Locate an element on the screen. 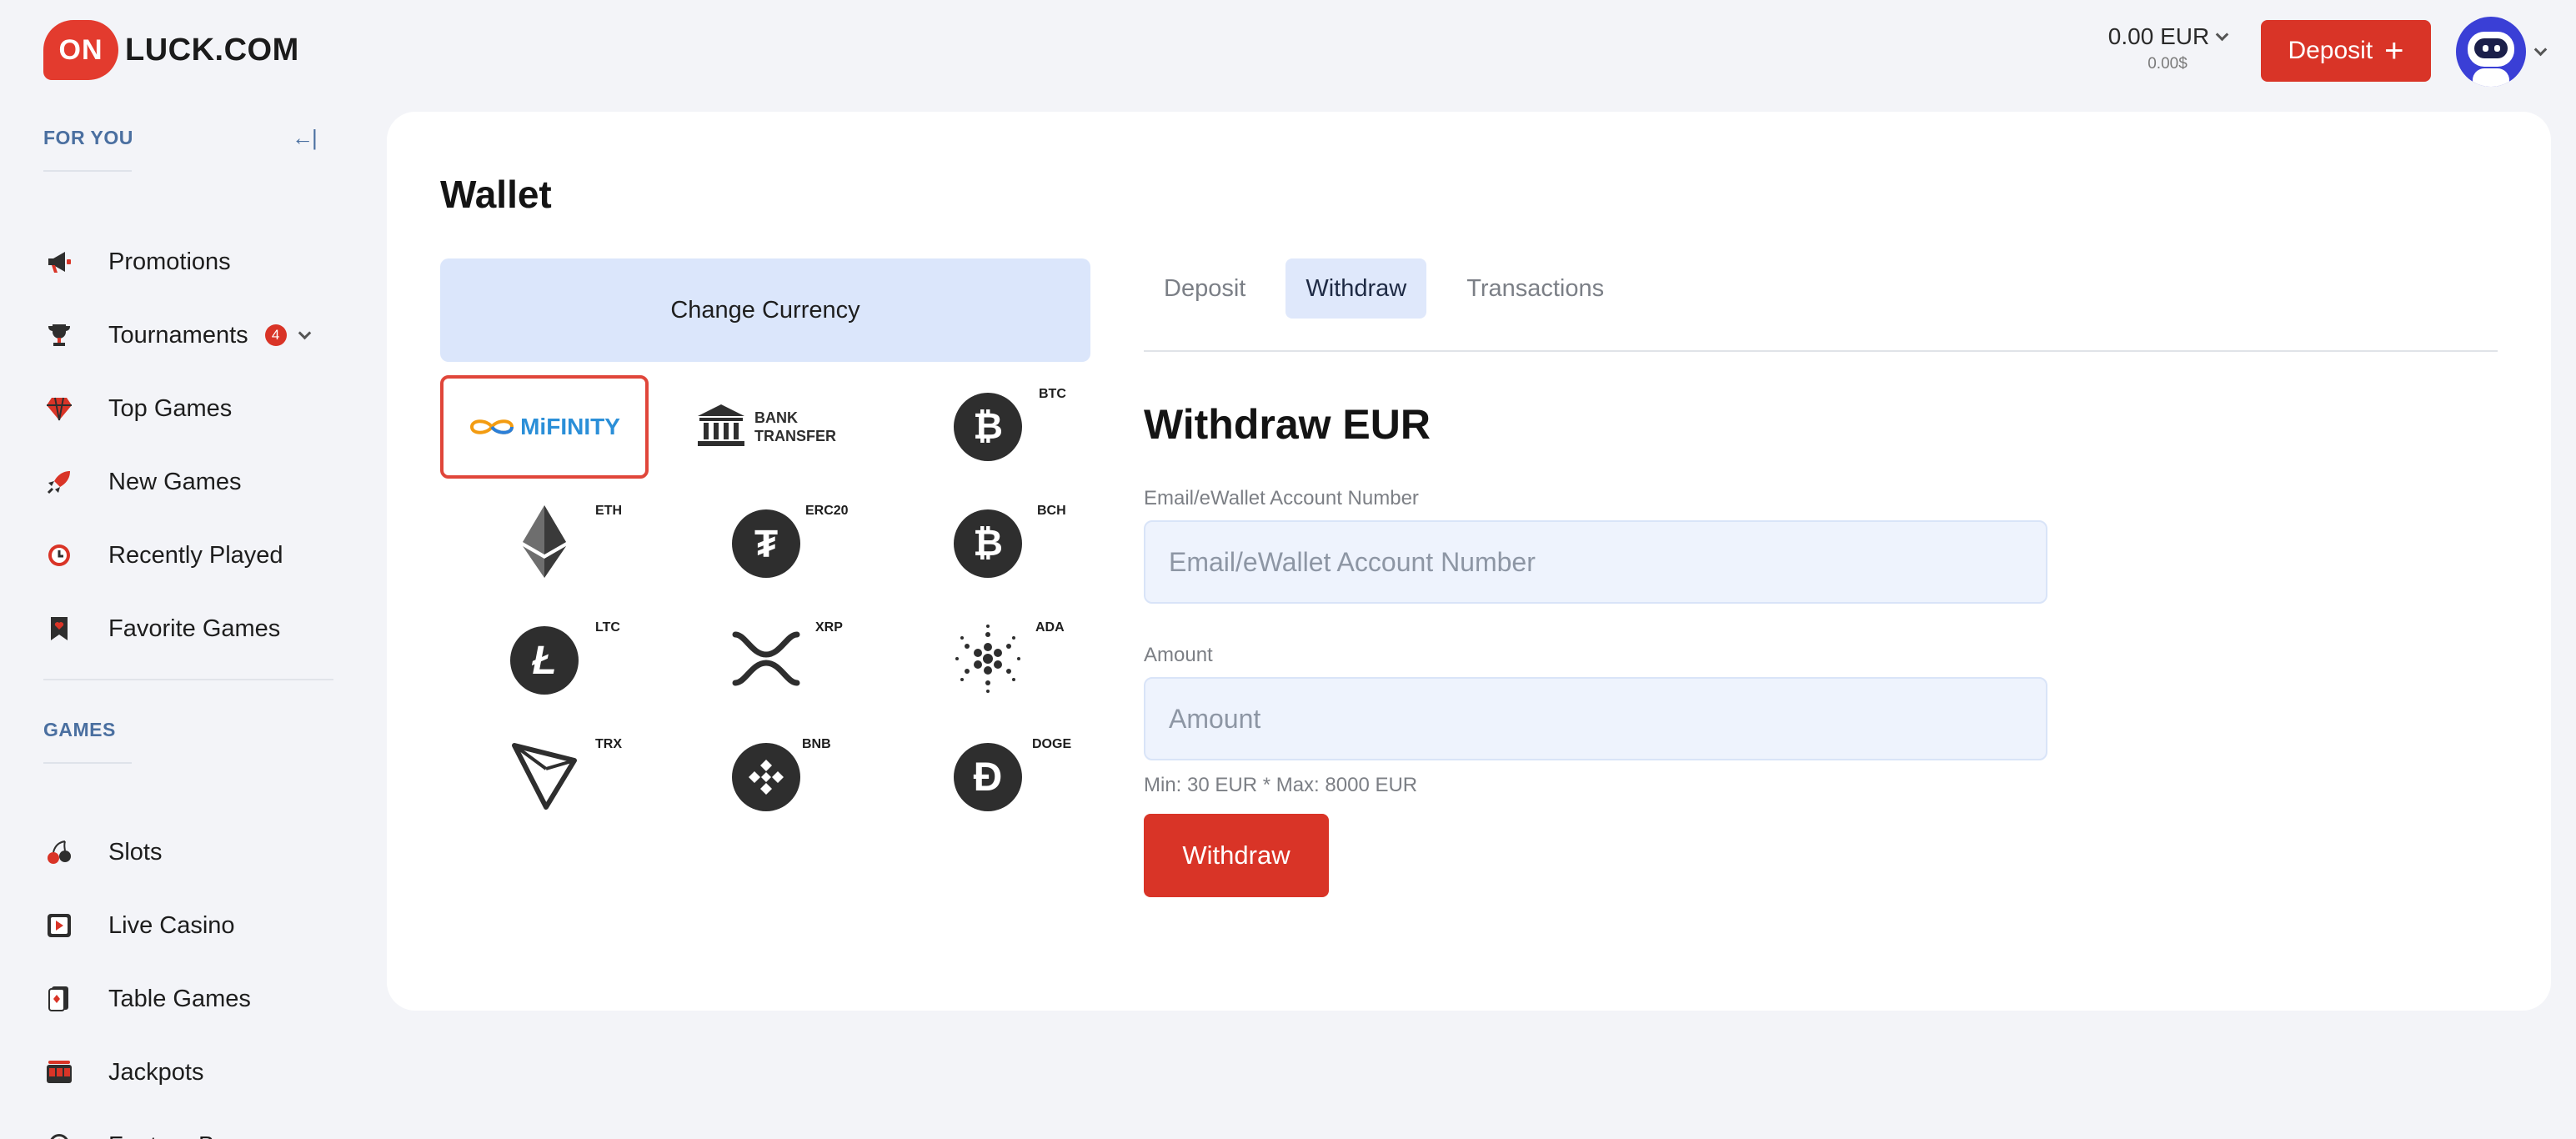 The width and height of the screenshot is (2576, 1139). balance-amount: 0.00 EUR is located at coordinates (2158, 36).